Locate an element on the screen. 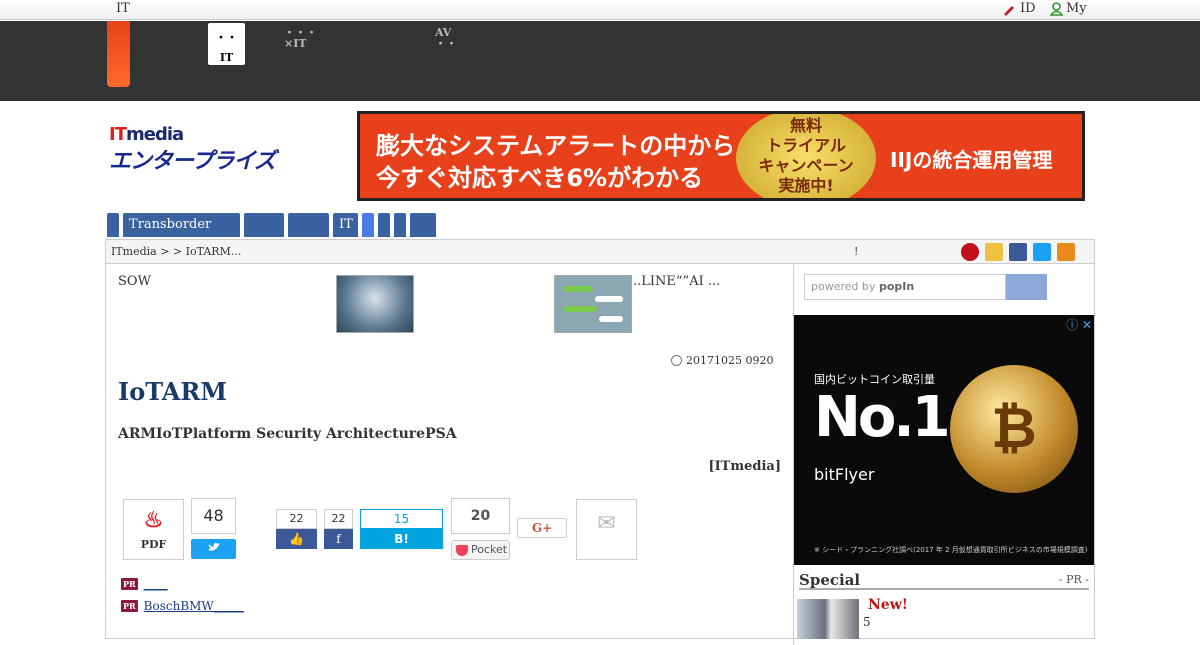 The image size is (1200, 645). facebook-like-count: 22 is located at coordinates (296, 519).